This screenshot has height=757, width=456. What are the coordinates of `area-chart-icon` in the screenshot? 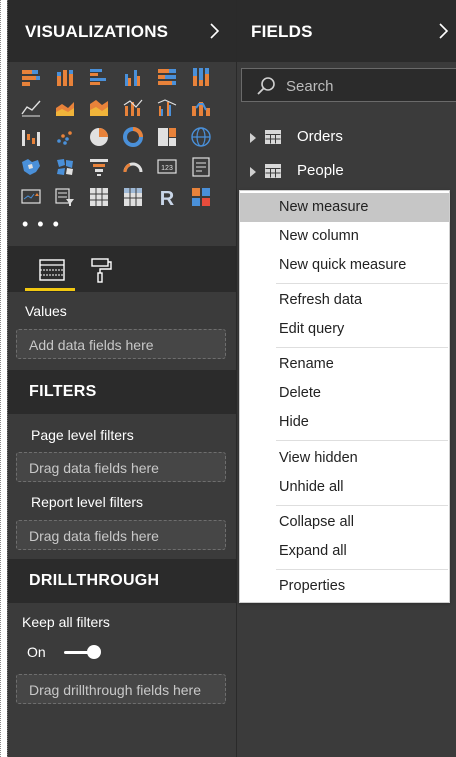 It's located at (65, 107).